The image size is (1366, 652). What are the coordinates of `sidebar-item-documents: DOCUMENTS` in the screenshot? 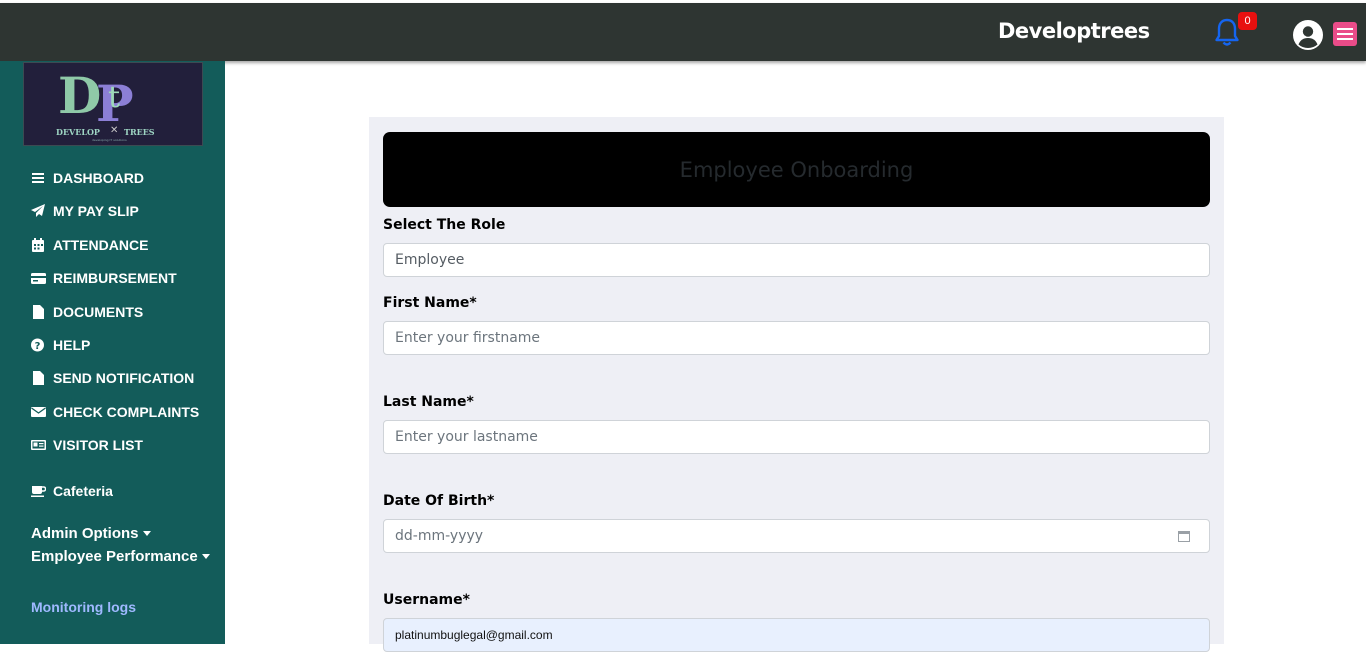 It's located at (87, 312).